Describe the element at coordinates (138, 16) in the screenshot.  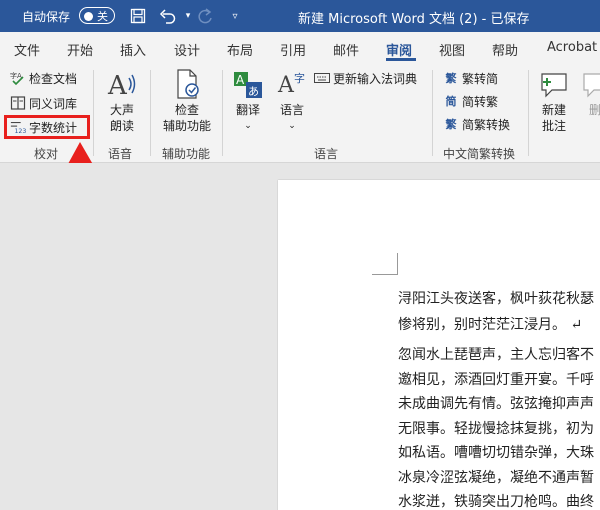
I see `save-icon` at that location.